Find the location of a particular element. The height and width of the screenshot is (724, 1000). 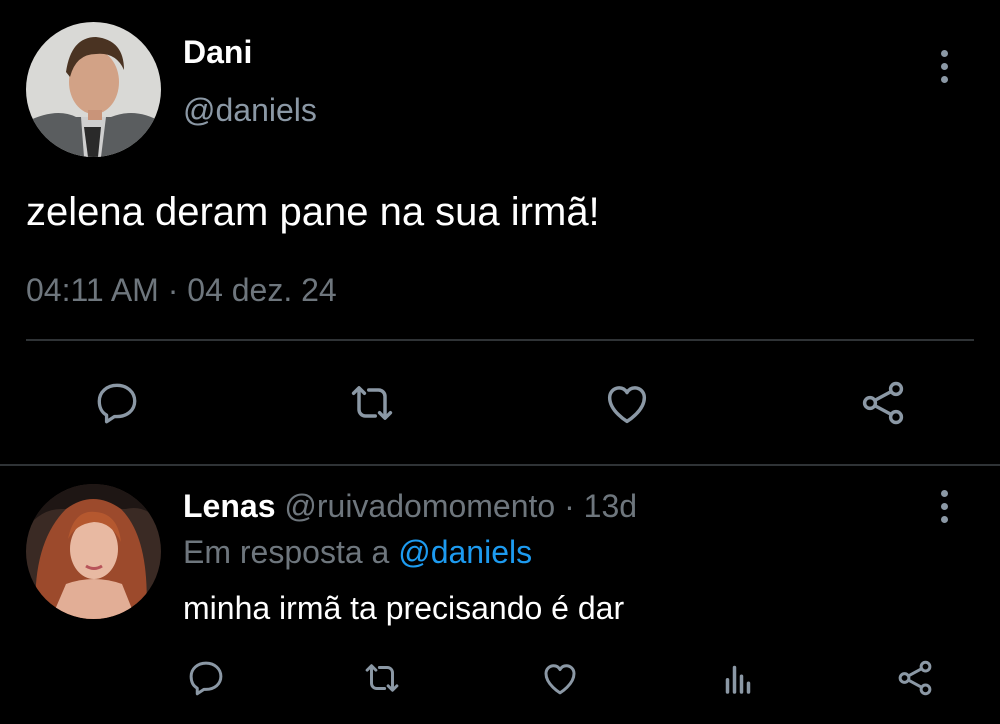

tweet-timestamp: 04:11 AM · 04 dez. 24 is located at coordinates (181, 290).